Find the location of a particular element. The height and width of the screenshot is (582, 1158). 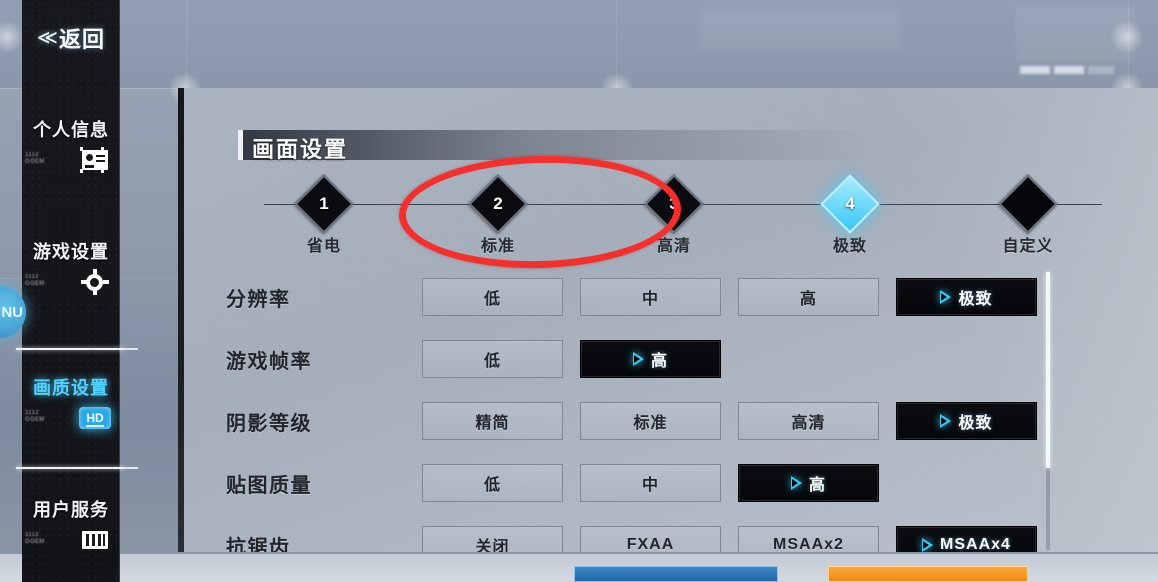

step-label: 省电 is located at coordinates (323, 246).